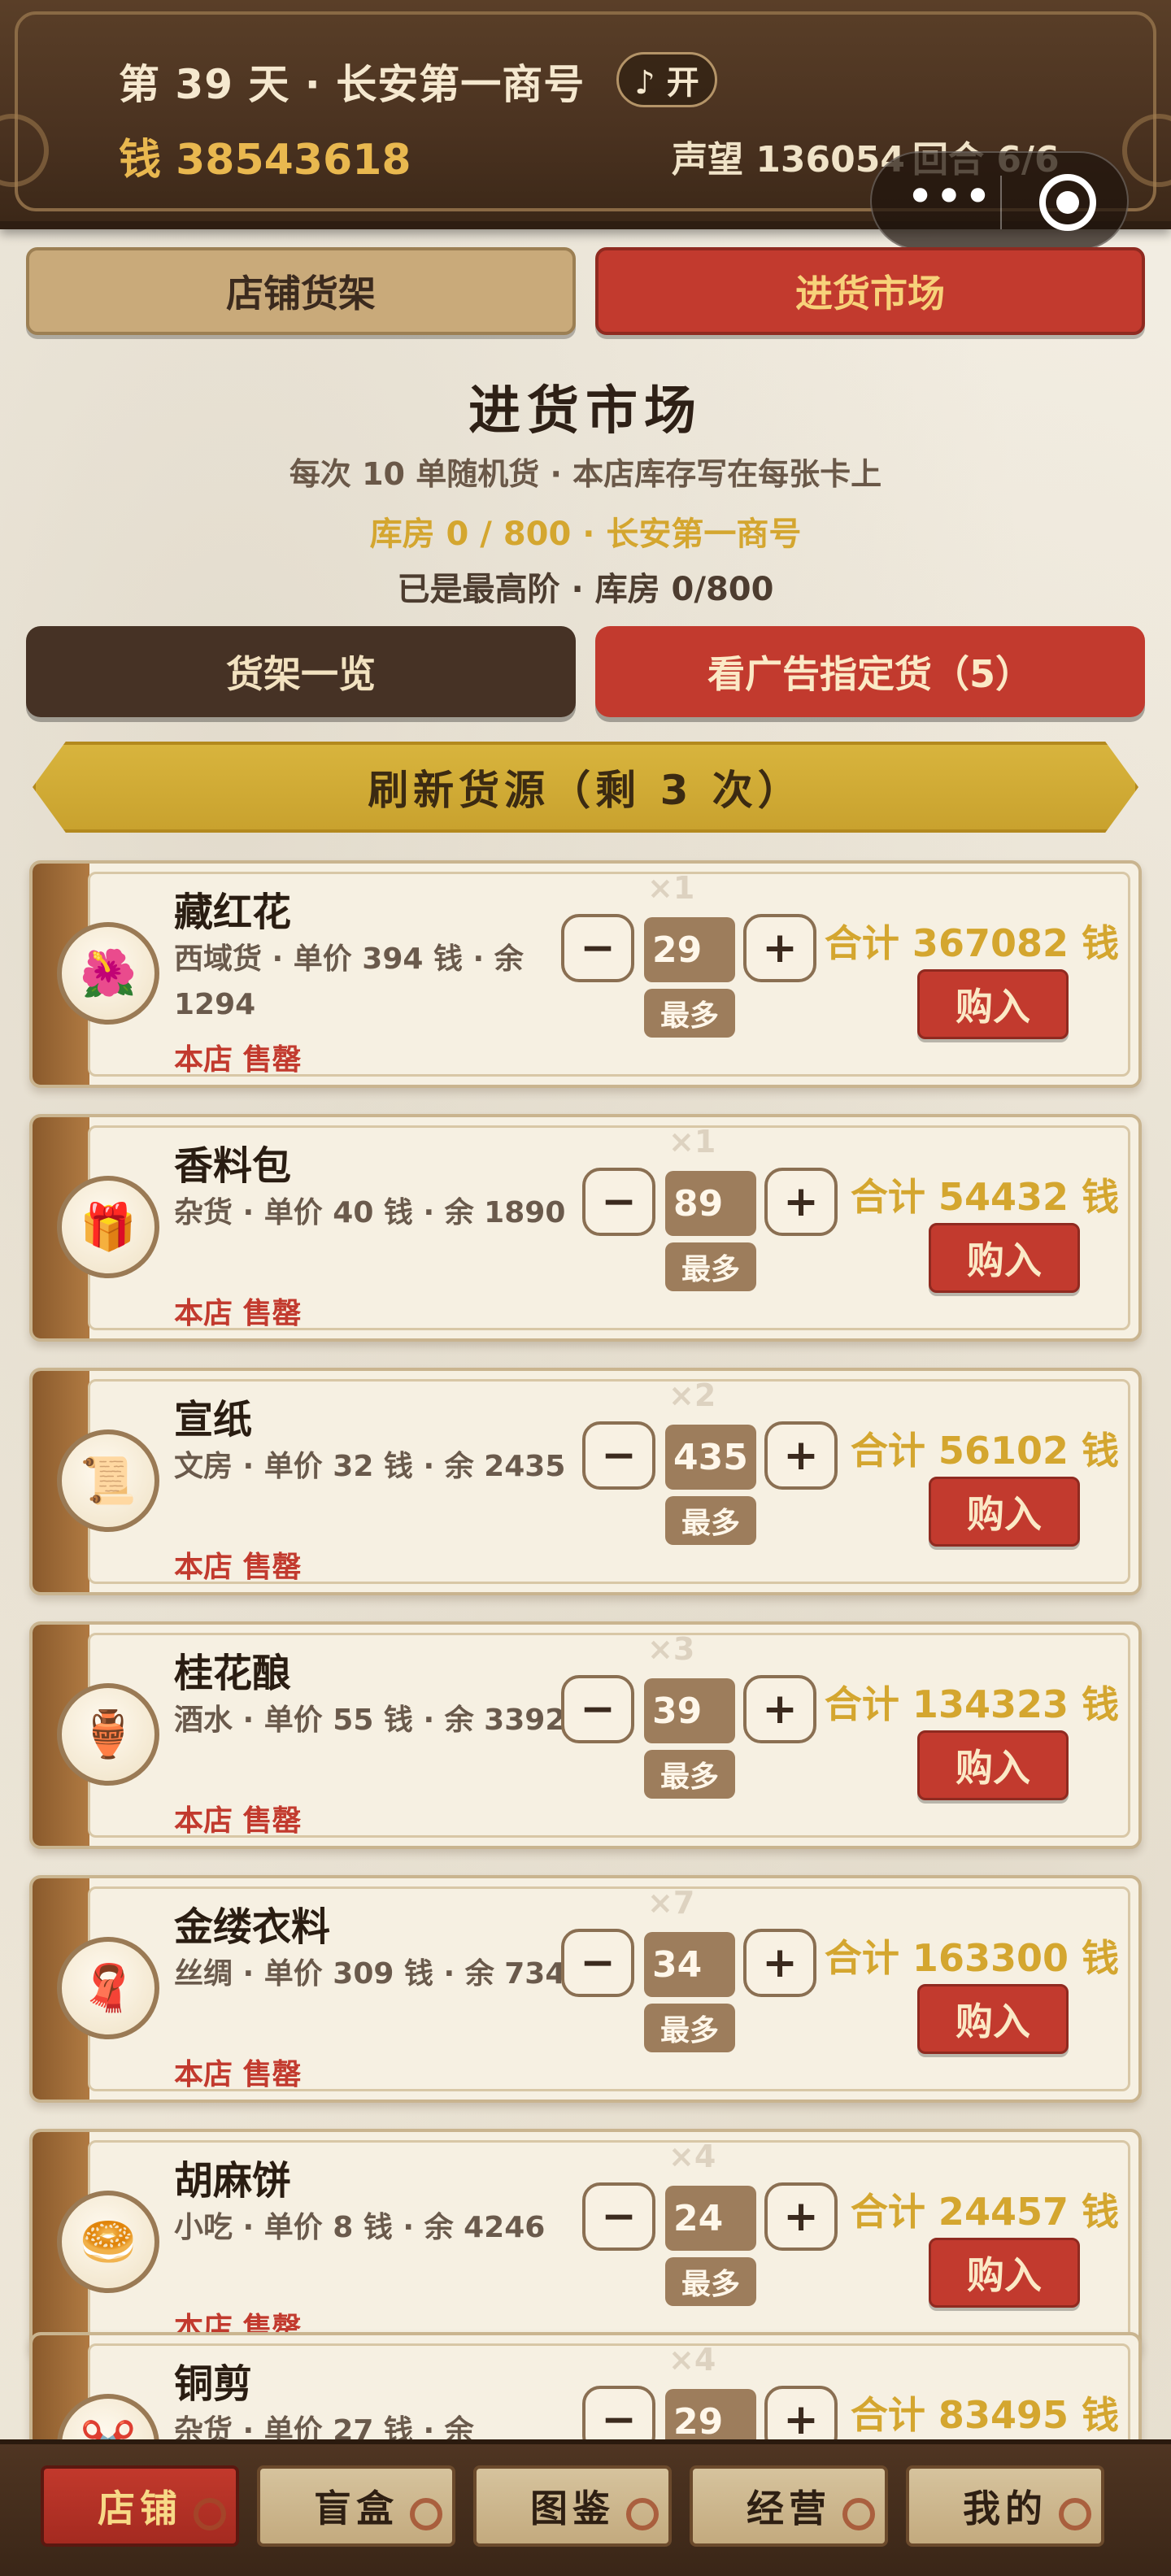 This screenshot has width=1171, height=2576. What do you see at coordinates (985, 1451) in the screenshot?
I see `total-price: 合计 56102 钱` at bounding box center [985, 1451].